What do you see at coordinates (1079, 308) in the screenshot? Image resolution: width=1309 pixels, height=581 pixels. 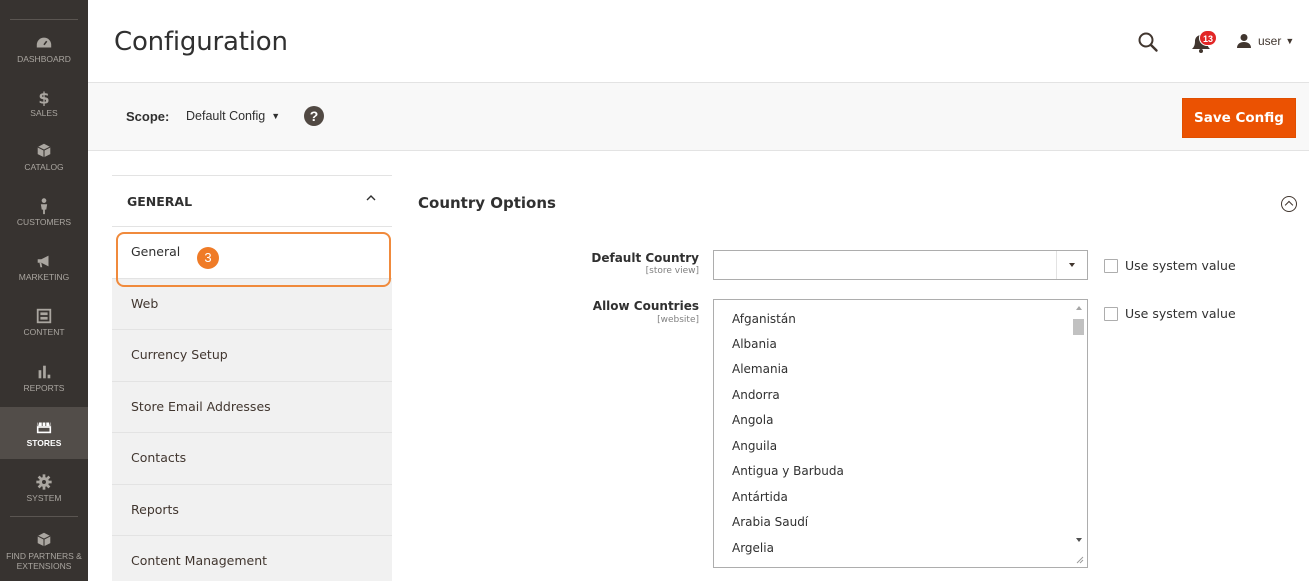 I see `scroll-up-arrow-icon` at bounding box center [1079, 308].